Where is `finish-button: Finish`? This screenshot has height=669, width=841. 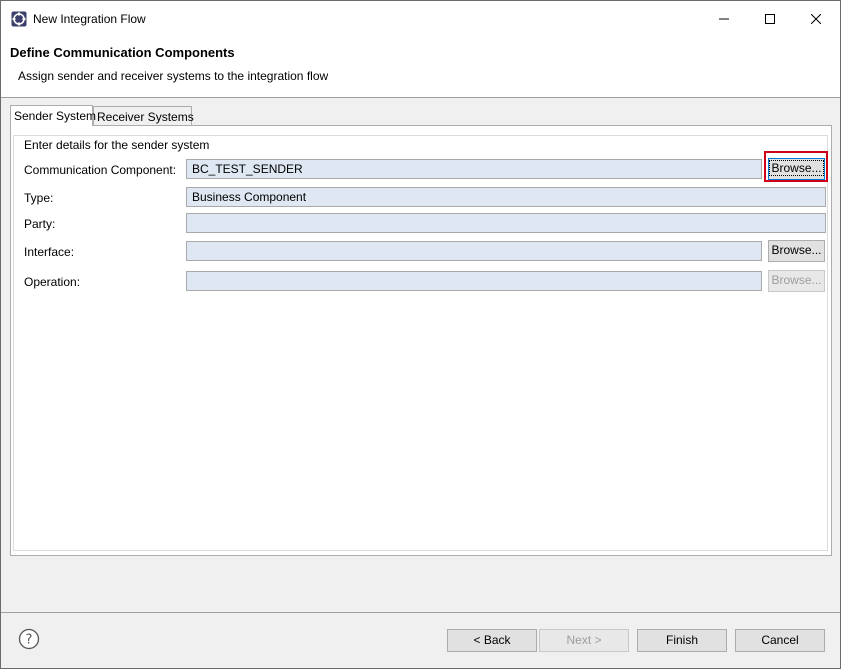
finish-button: Finish is located at coordinates (682, 640).